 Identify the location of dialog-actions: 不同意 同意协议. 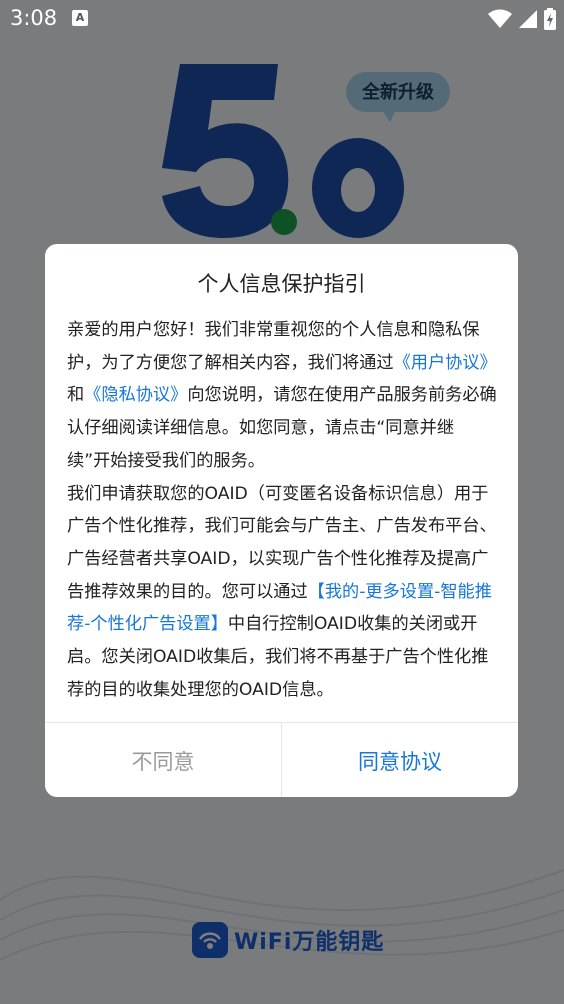
(281, 759).